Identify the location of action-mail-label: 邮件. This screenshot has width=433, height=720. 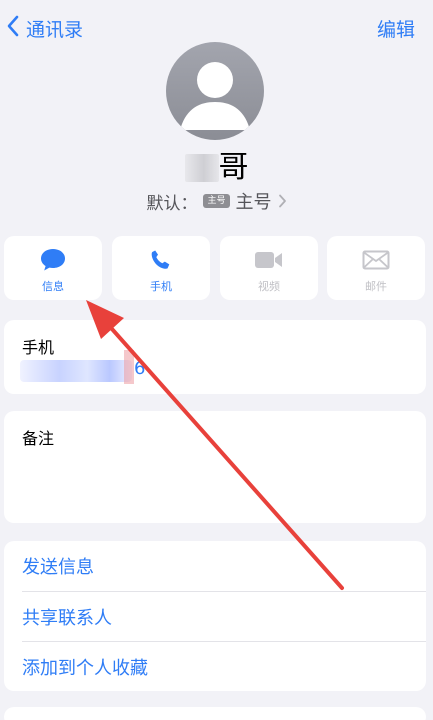
(376, 286).